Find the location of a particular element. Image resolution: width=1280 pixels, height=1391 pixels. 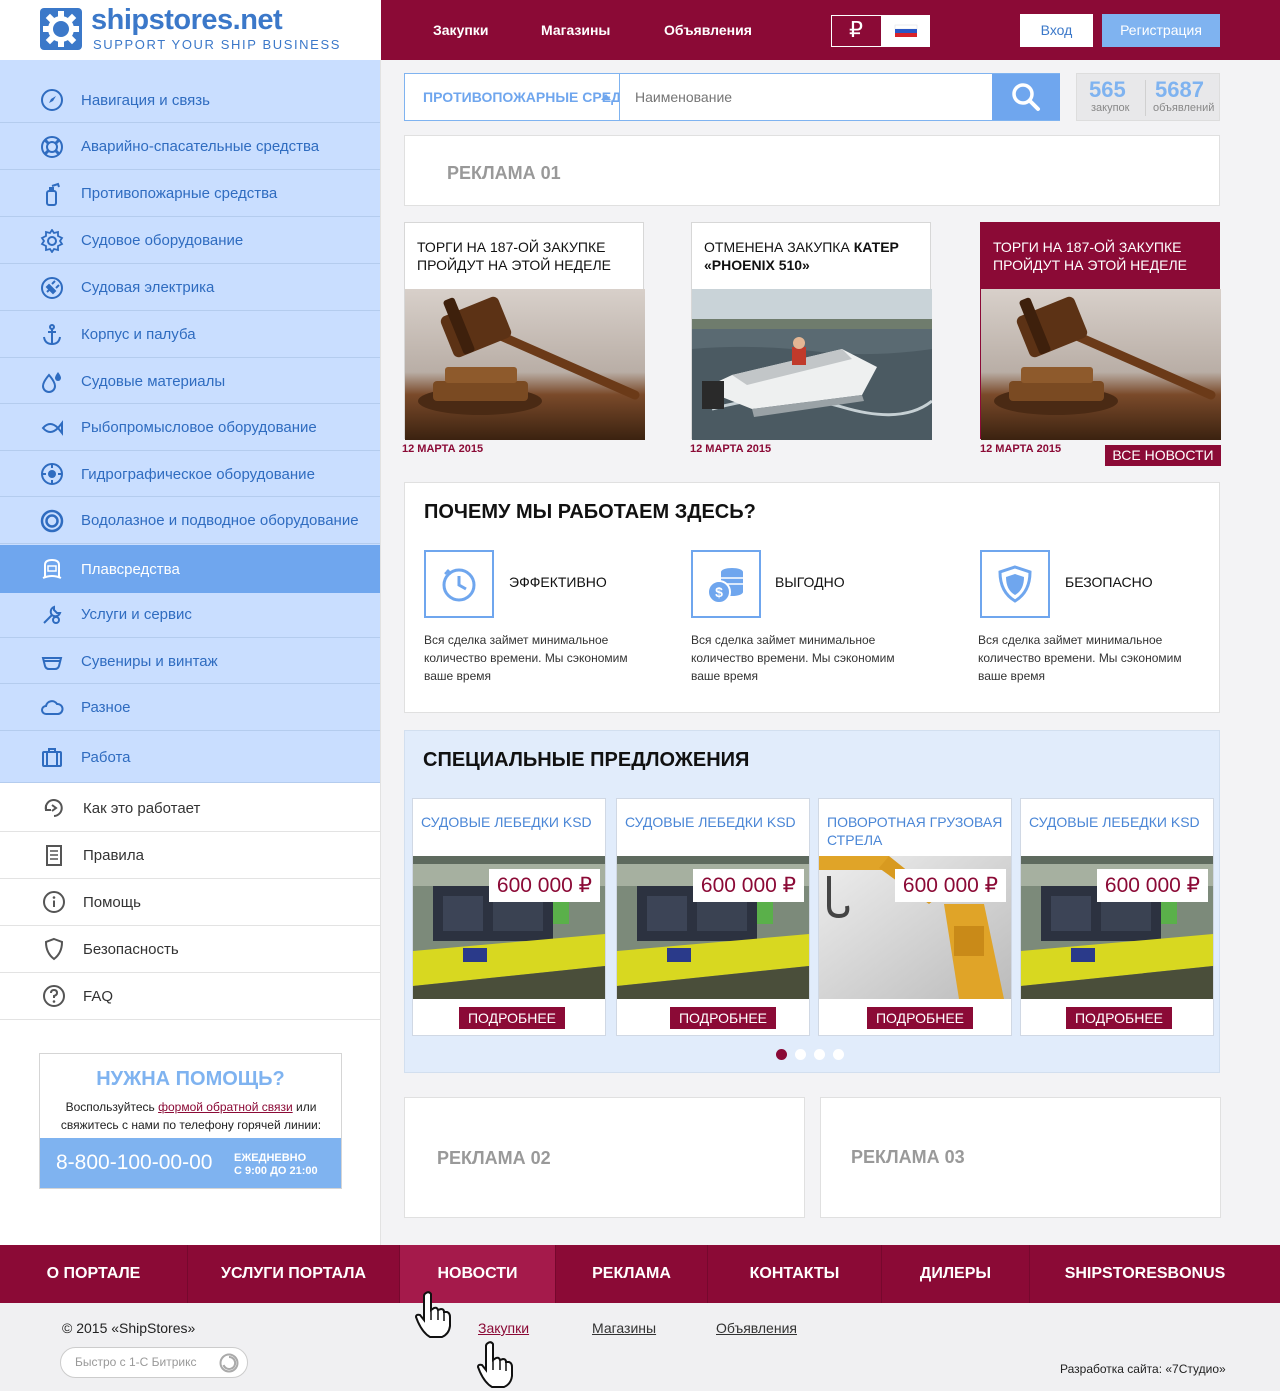

sidebar-item-6: Судовые материалы is located at coordinates (190, 381).